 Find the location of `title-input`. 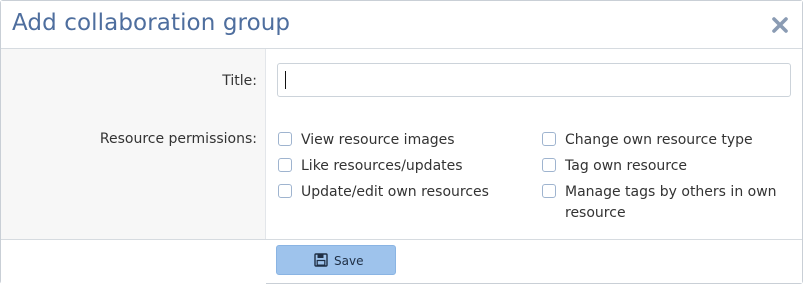

title-input is located at coordinates (534, 80).